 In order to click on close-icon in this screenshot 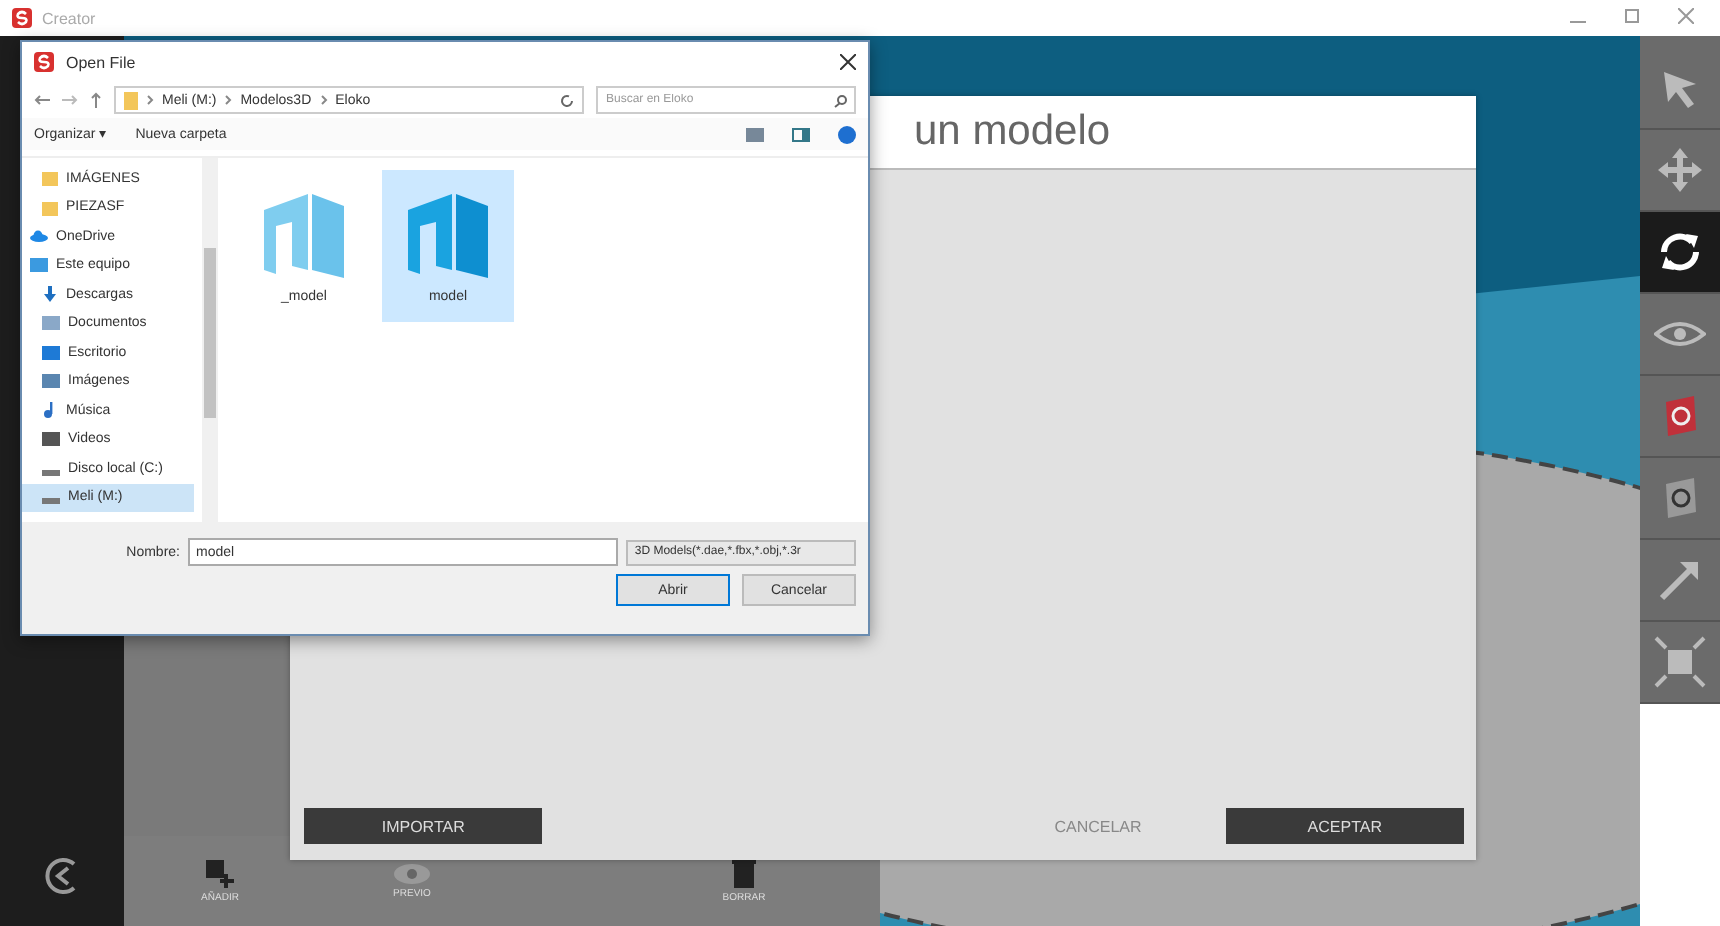, I will do `click(848, 62)`.